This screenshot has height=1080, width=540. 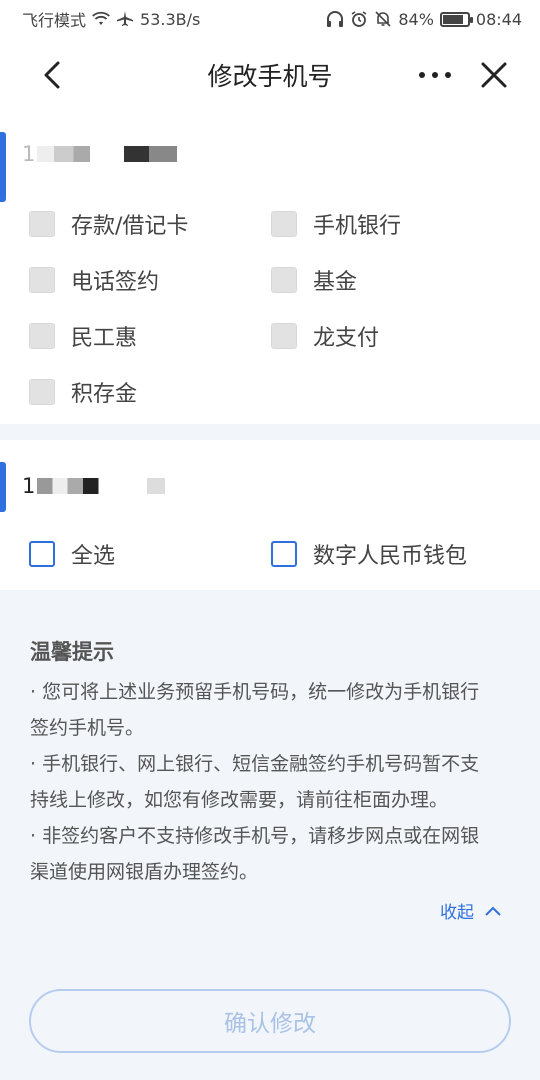 I want to click on option-phone-signing: 电话签约, so click(x=94, y=280).